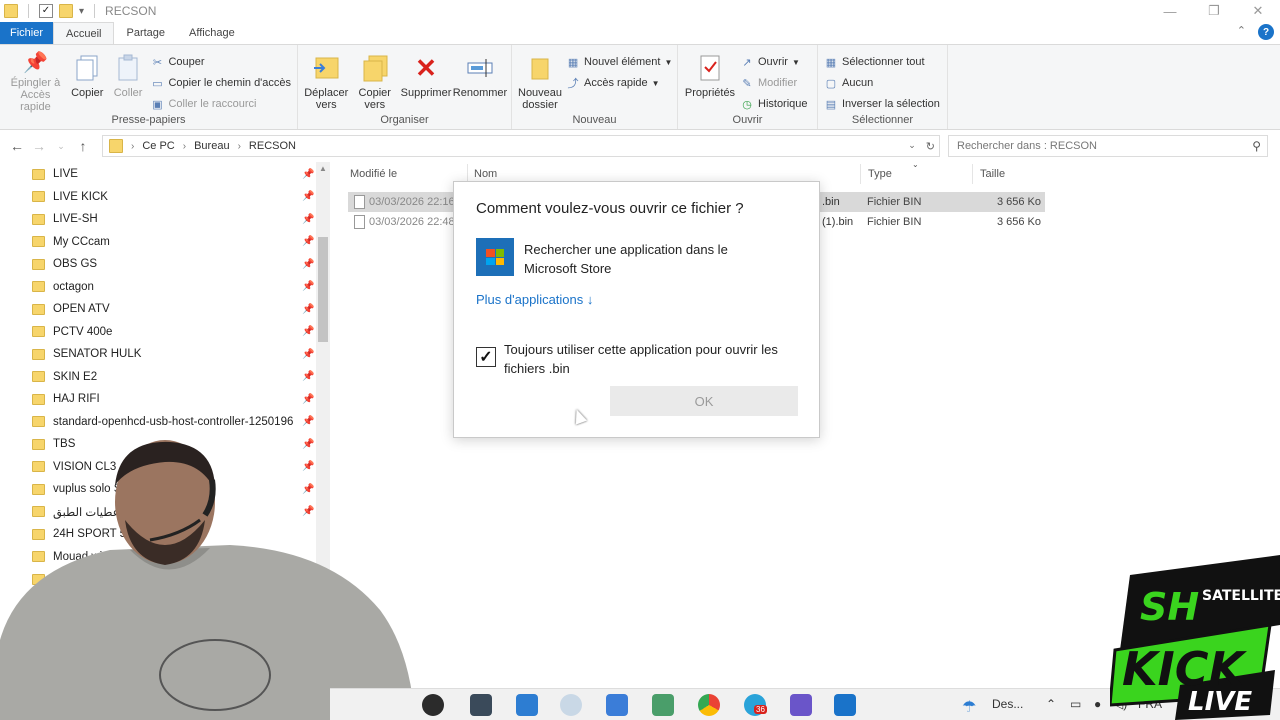 The height and width of the screenshot is (720, 1280). I want to click on calculator-icon, so click(617, 705).